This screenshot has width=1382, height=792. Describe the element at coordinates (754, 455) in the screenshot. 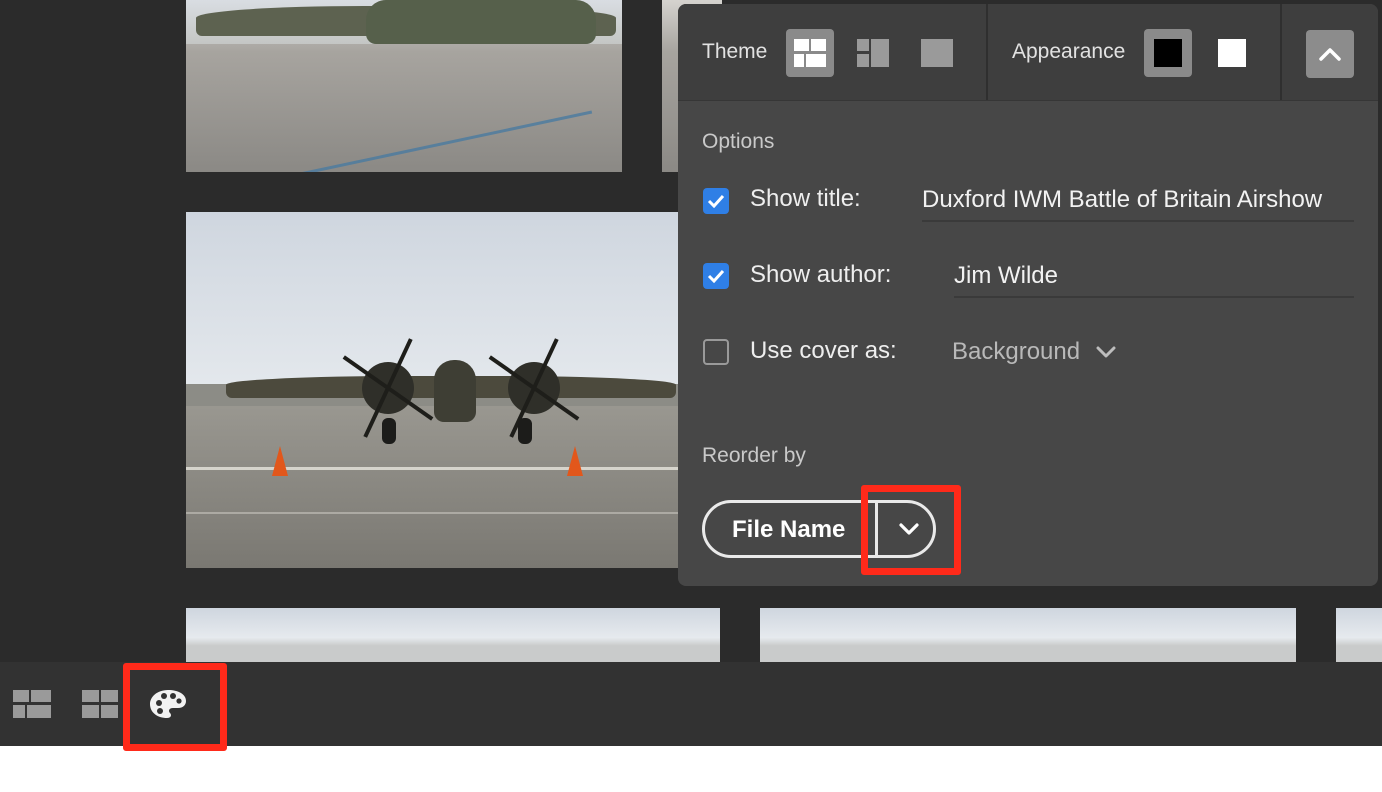

I see `reorder-title: Reorder by` at that location.